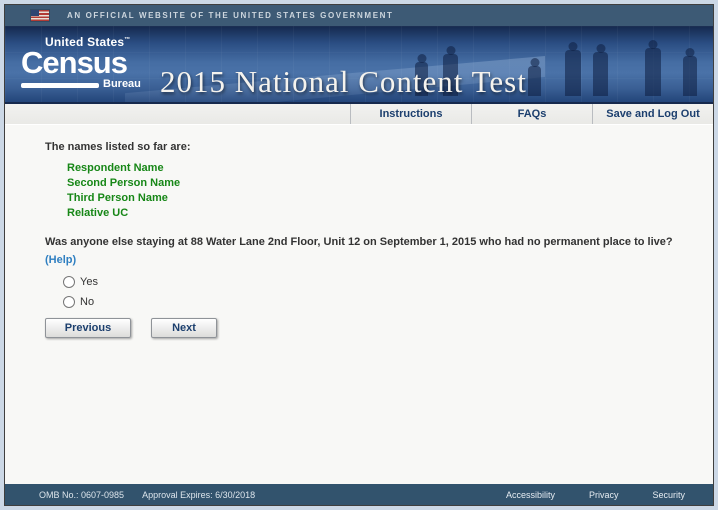  What do you see at coordinates (604, 495) in the screenshot?
I see `privacy-link: Privacy` at bounding box center [604, 495].